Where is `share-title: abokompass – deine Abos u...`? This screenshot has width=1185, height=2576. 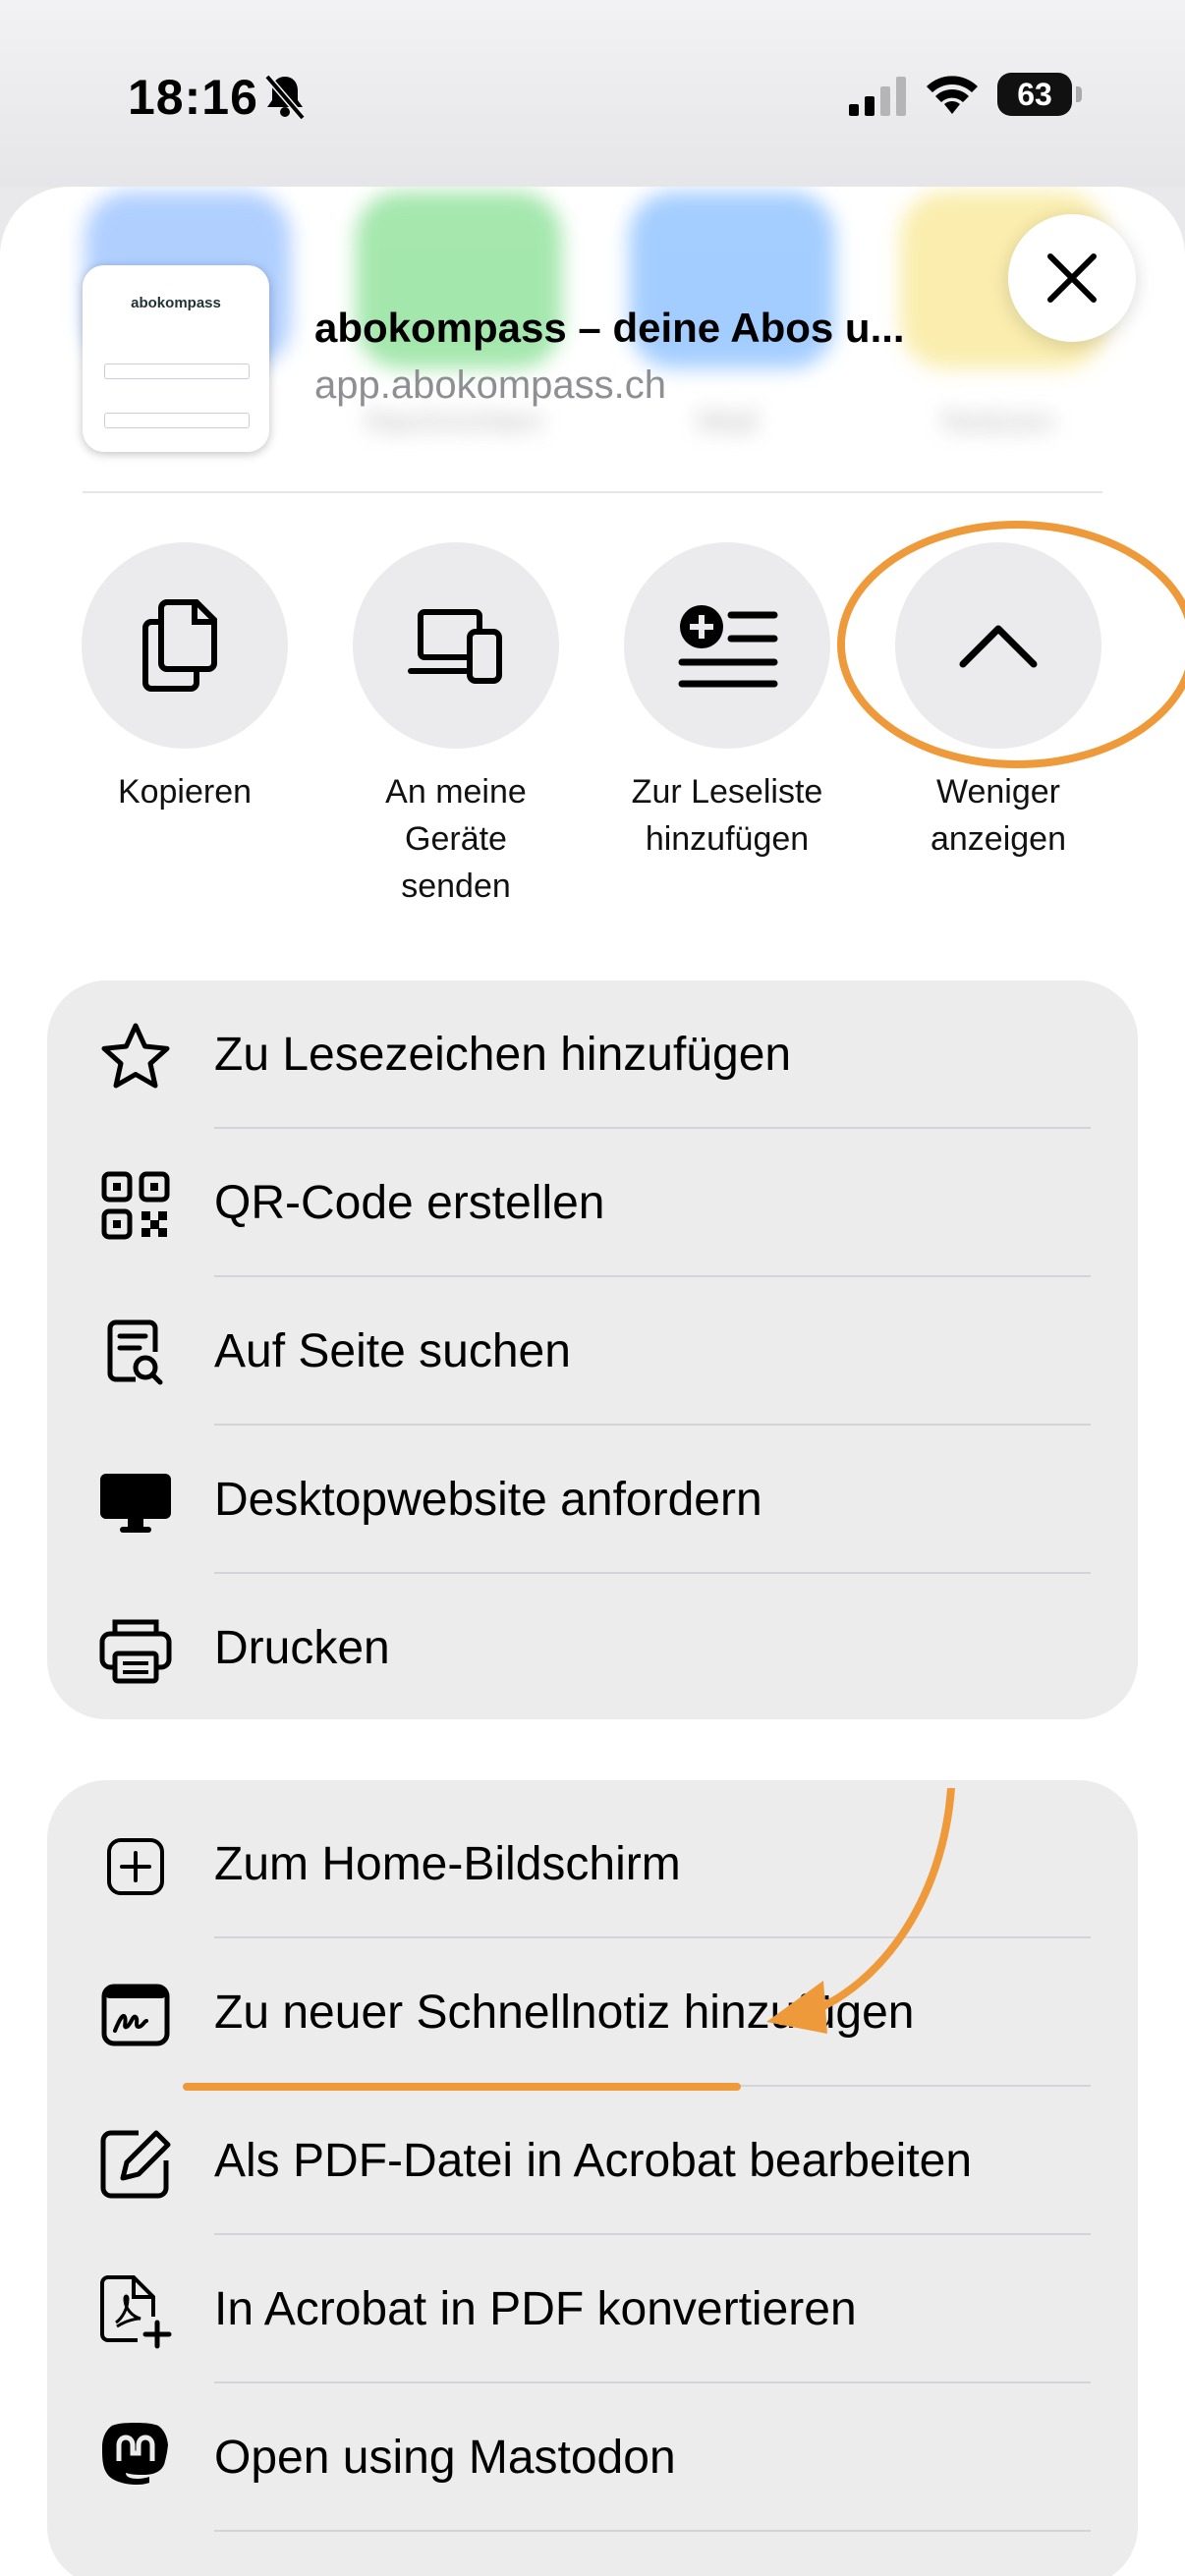
share-title: abokompass – deine Abos u... is located at coordinates (610, 328).